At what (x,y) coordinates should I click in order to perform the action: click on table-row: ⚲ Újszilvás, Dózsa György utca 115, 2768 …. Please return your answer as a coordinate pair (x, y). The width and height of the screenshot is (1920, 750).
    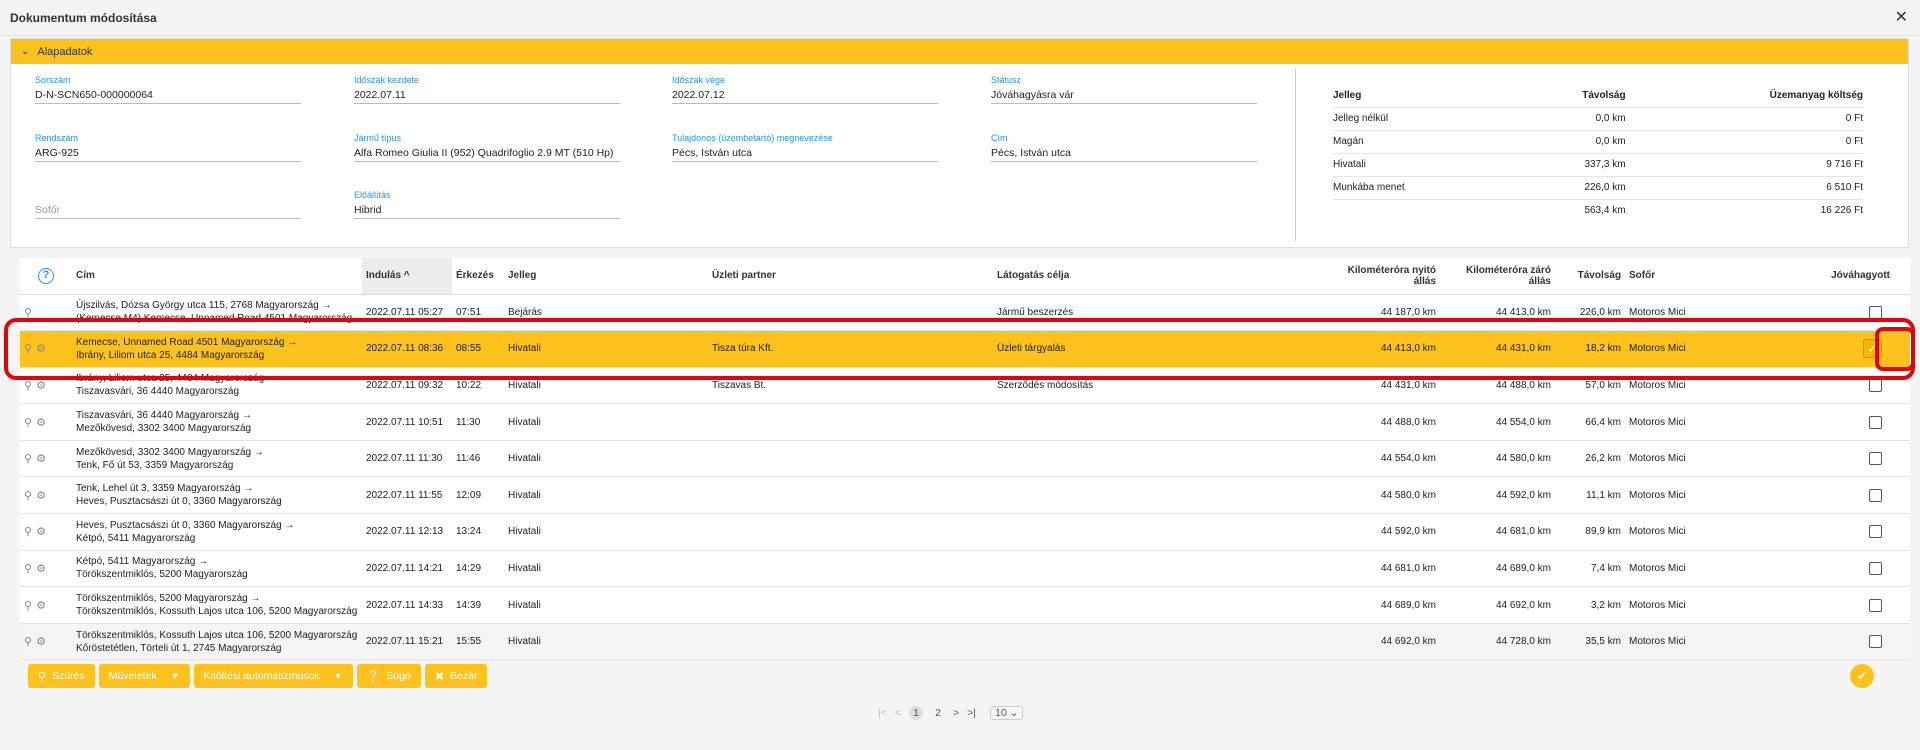
    Looking at the image, I should click on (965, 313).